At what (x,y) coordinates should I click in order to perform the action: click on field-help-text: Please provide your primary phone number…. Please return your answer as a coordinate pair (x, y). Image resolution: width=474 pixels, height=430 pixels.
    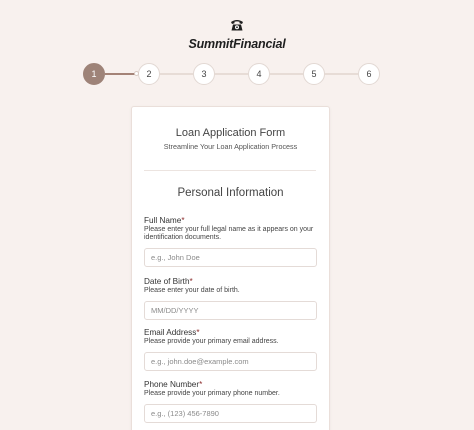
    Looking at the image, I should click on (212, 393).